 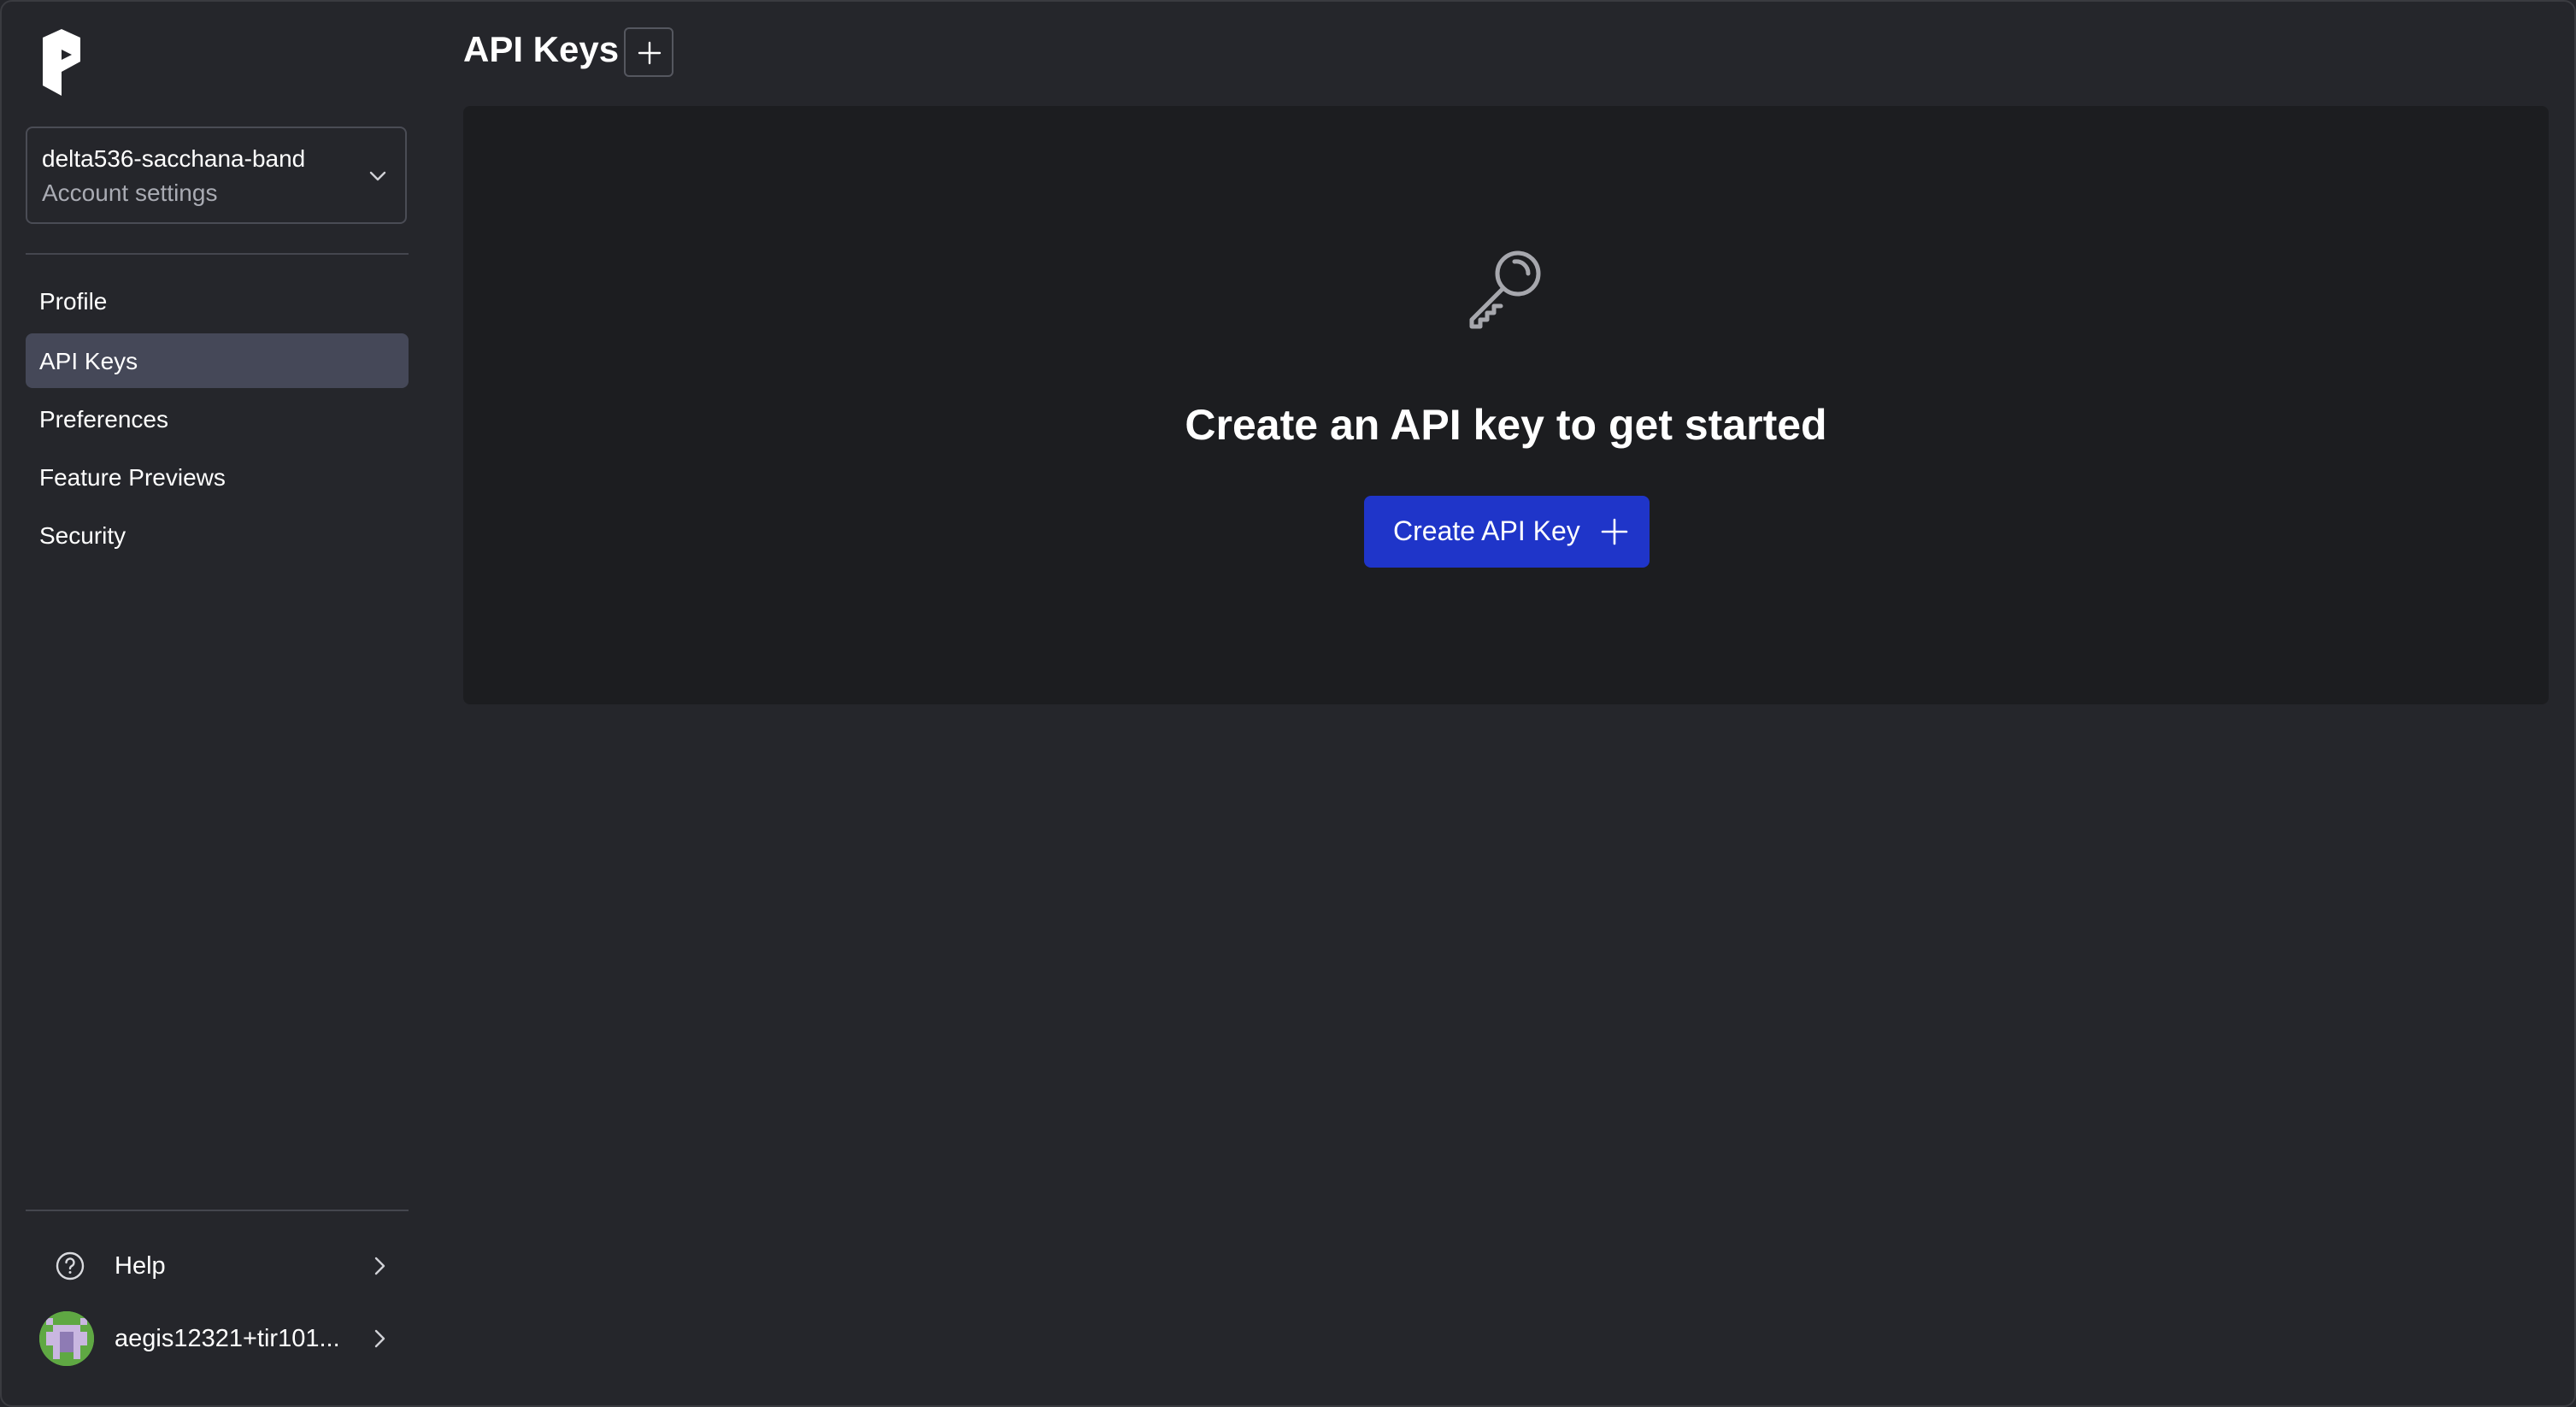 What do you see at coordinates (73, 301) in the screenshot?
I see `sidebar-item-label: Profile` at bounding box center [73, 301].